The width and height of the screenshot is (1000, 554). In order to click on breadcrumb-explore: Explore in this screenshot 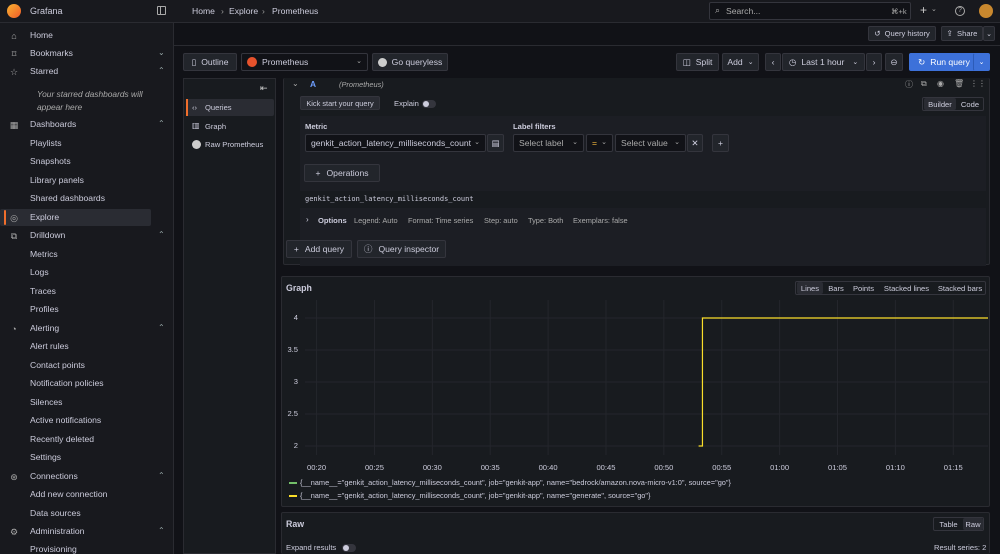, I will do `click(243, 11)`.